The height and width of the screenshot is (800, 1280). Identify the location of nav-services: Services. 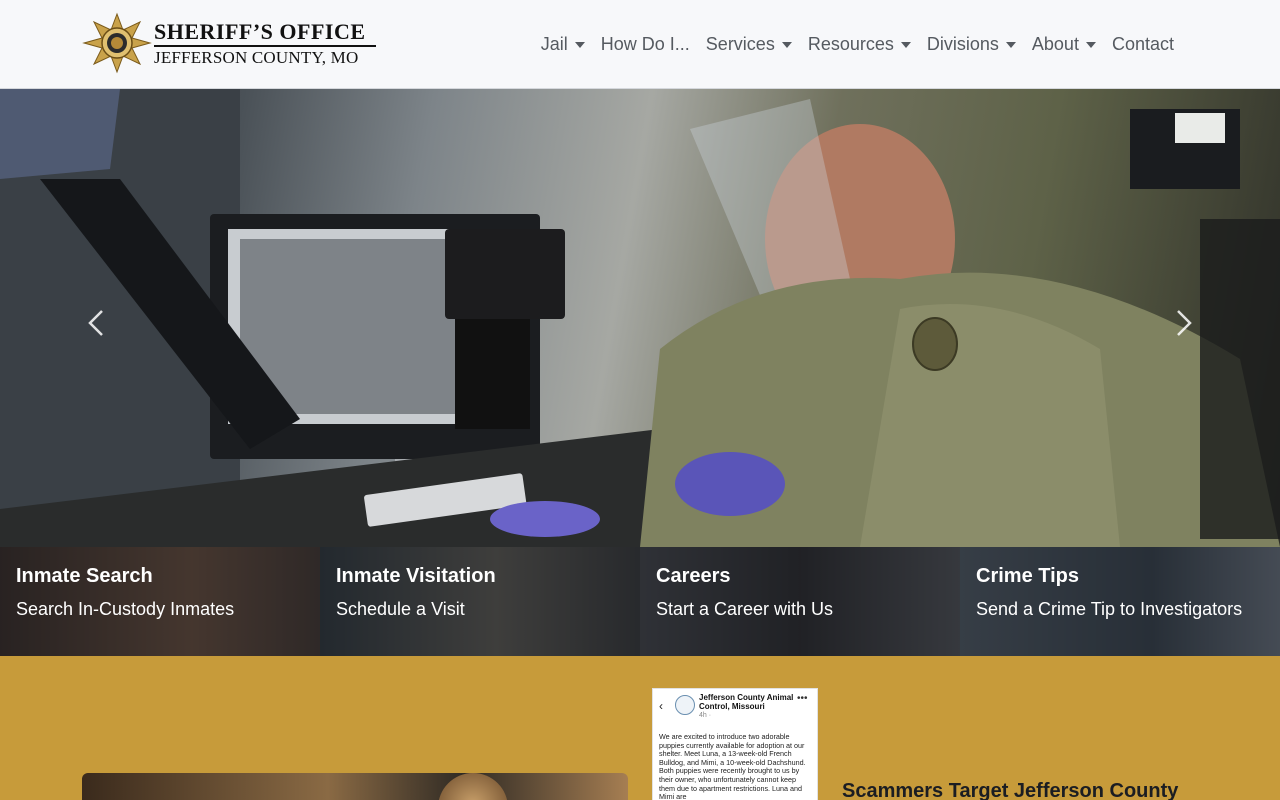
(749, 44).